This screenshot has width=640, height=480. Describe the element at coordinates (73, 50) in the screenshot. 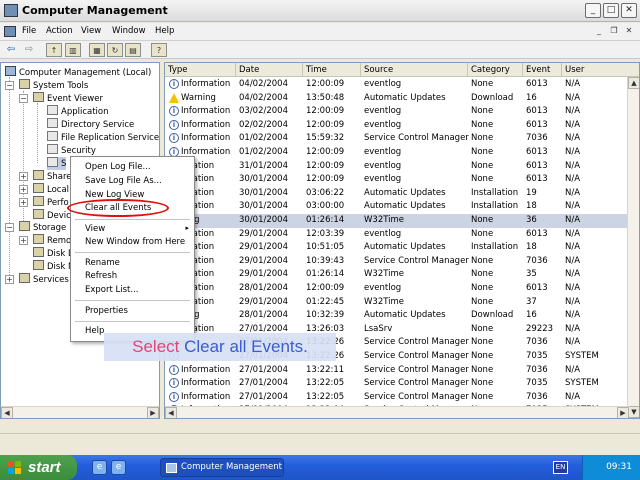

I see `show-hide-tree-icon: ▥` at that location.